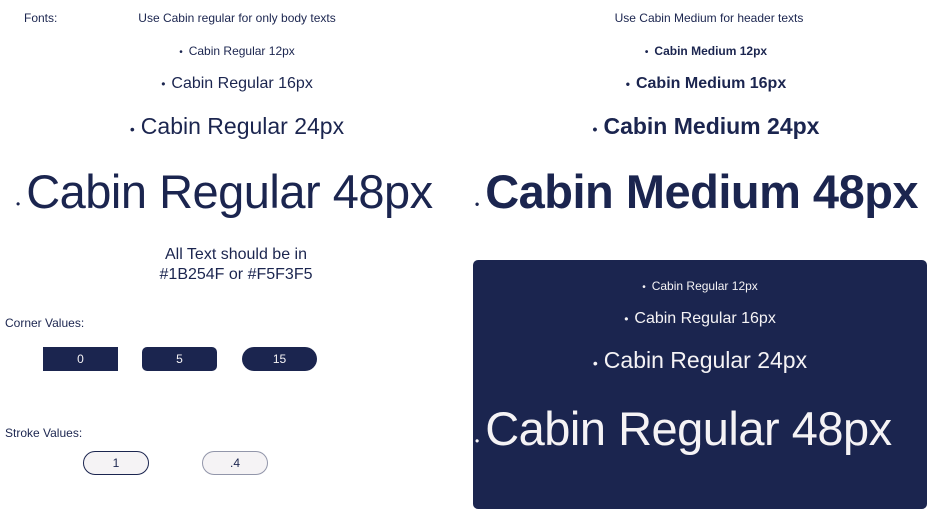 The height and width of the screenshot is (514, 939). Describe the element at coordinates (709, 18) in the screenshot. I see `header-font-note: Use Cabin Medium for header texts` at that location.